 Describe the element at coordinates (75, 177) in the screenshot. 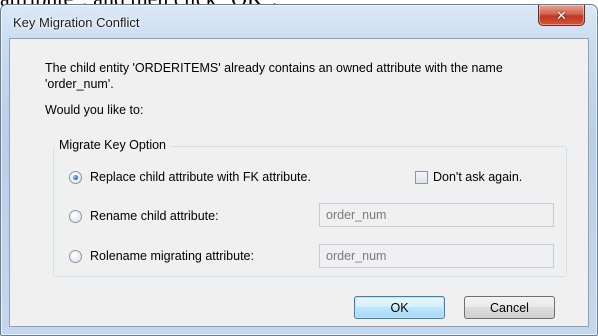

I see `radio-replace-child-attribute` at that location.